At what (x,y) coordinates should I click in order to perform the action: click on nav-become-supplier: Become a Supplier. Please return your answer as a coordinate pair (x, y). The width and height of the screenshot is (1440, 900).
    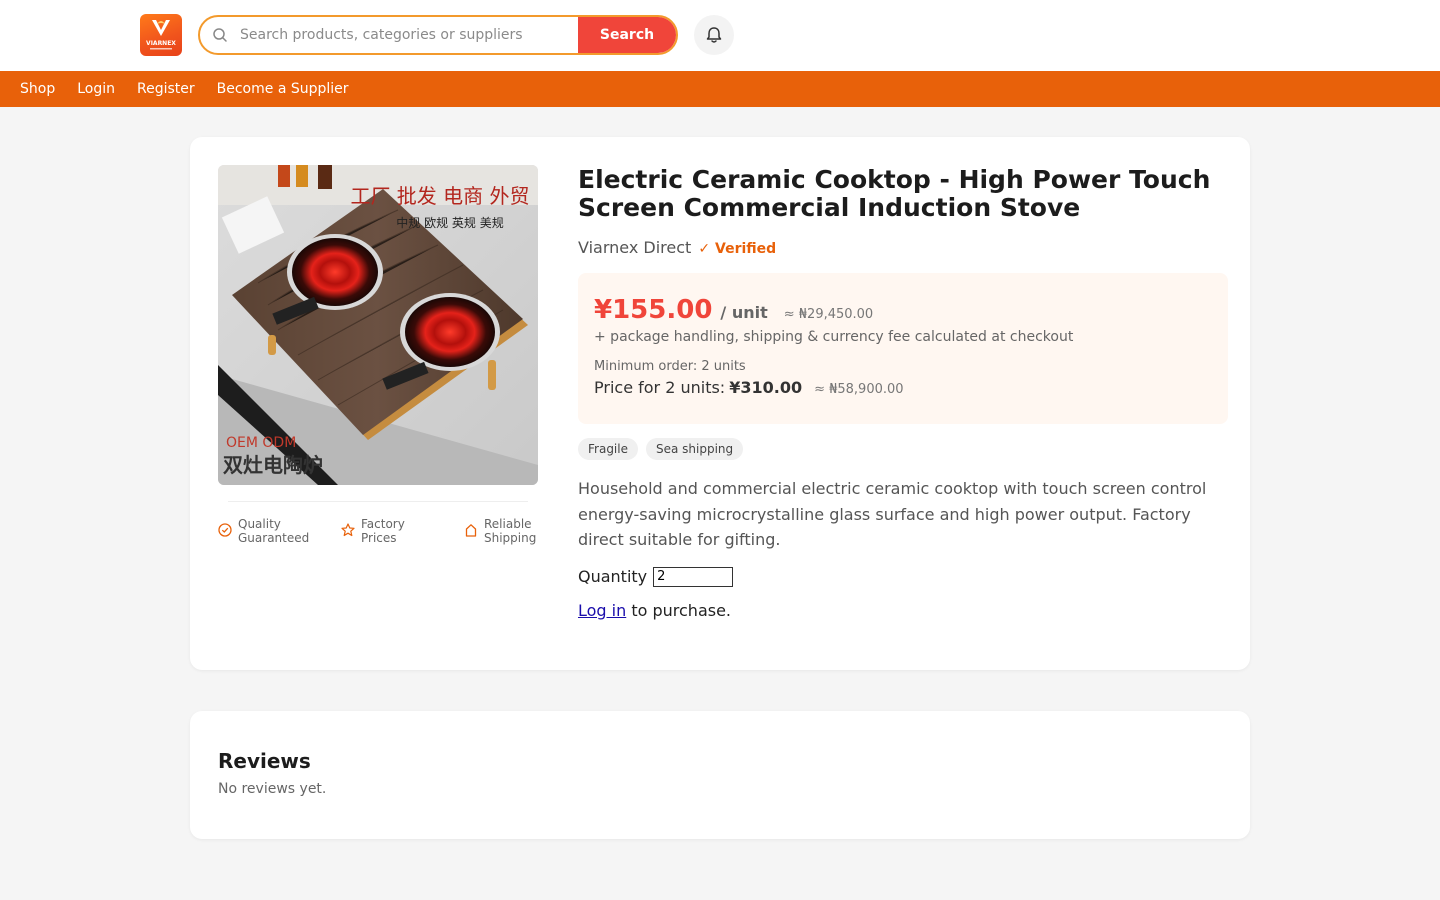
    Looking at the image, I should click on (283, 89).